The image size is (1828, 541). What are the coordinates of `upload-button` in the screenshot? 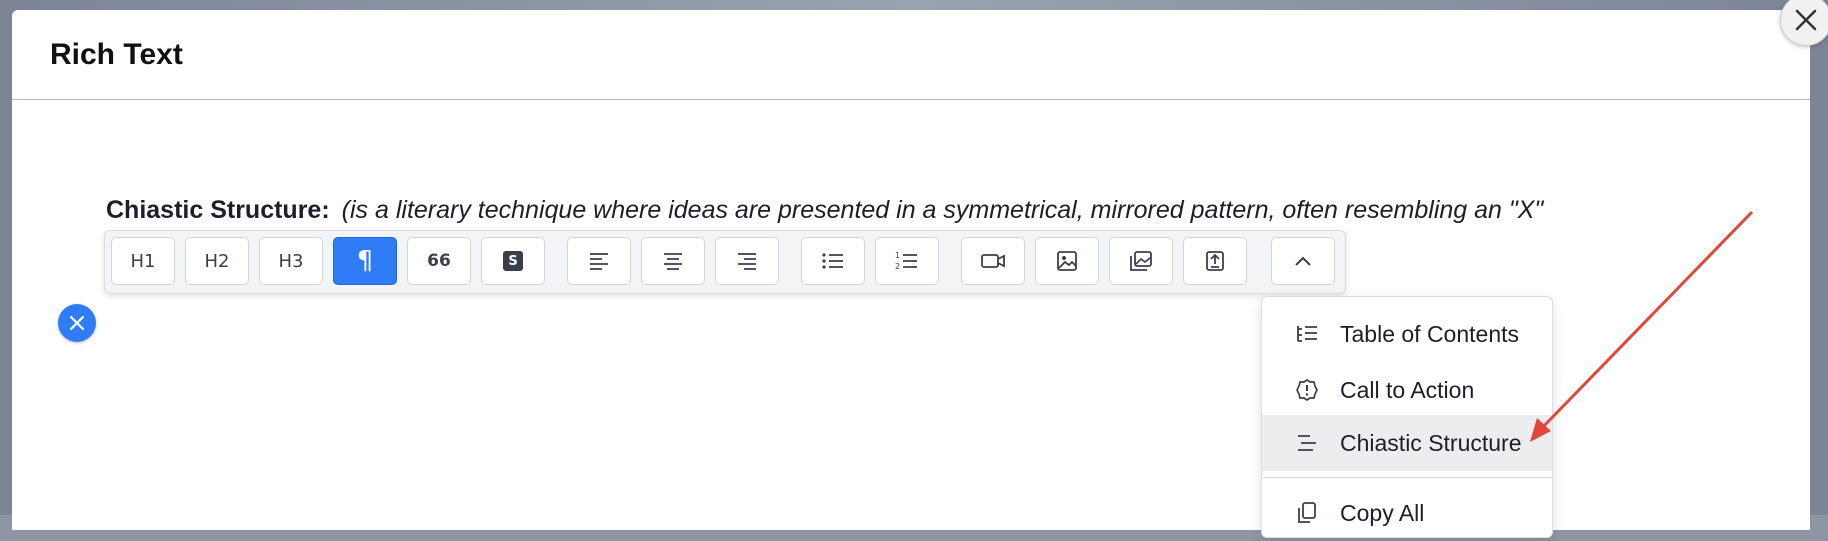 It's located at (1215, 261).